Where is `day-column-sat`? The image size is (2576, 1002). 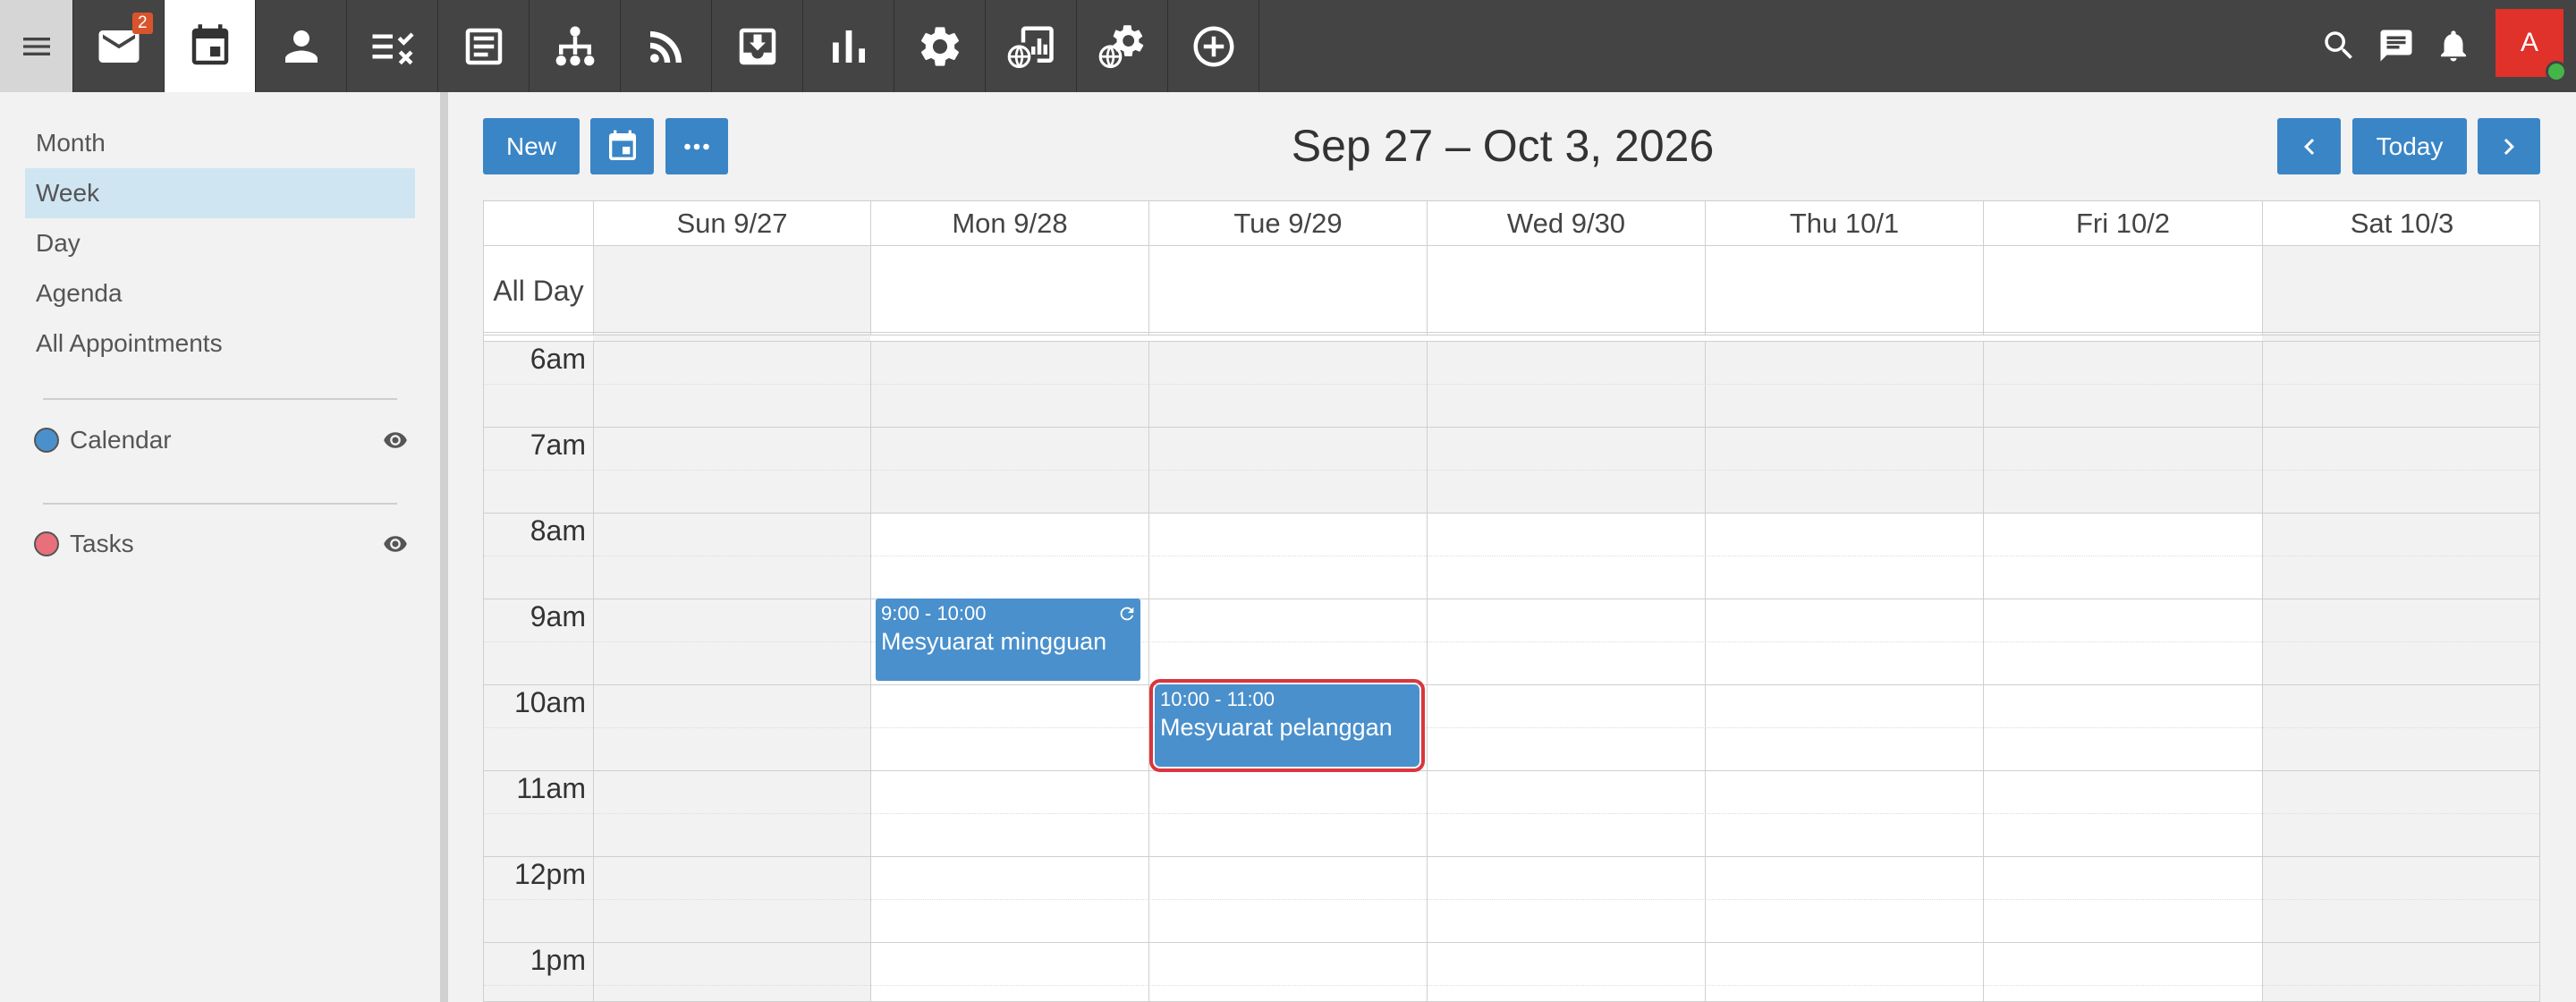 day-column-sat is located at coordinates (2400, 671).